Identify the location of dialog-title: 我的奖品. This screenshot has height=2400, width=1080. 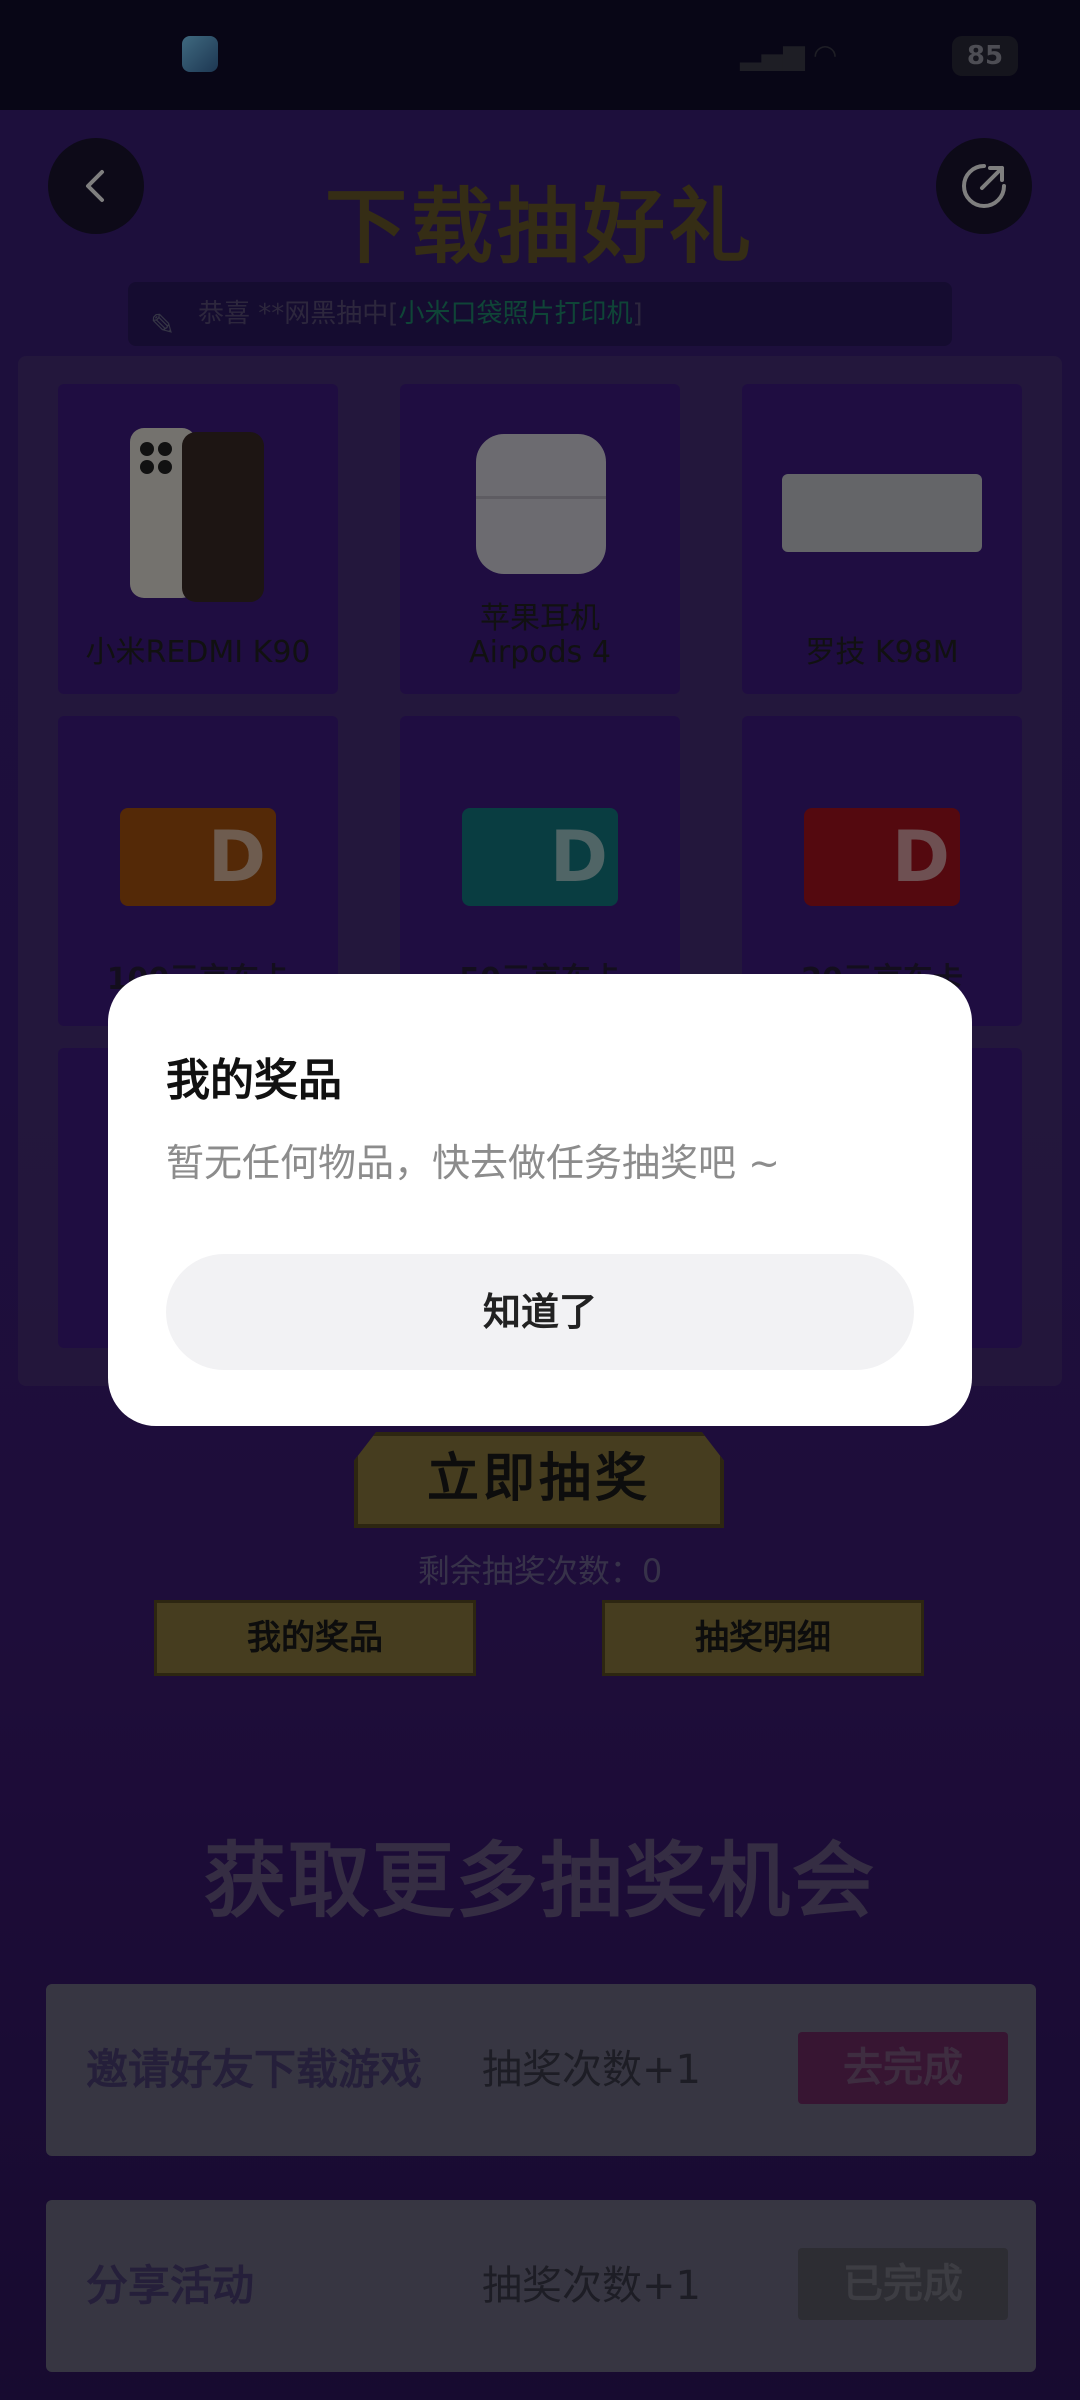
(254, 1080).